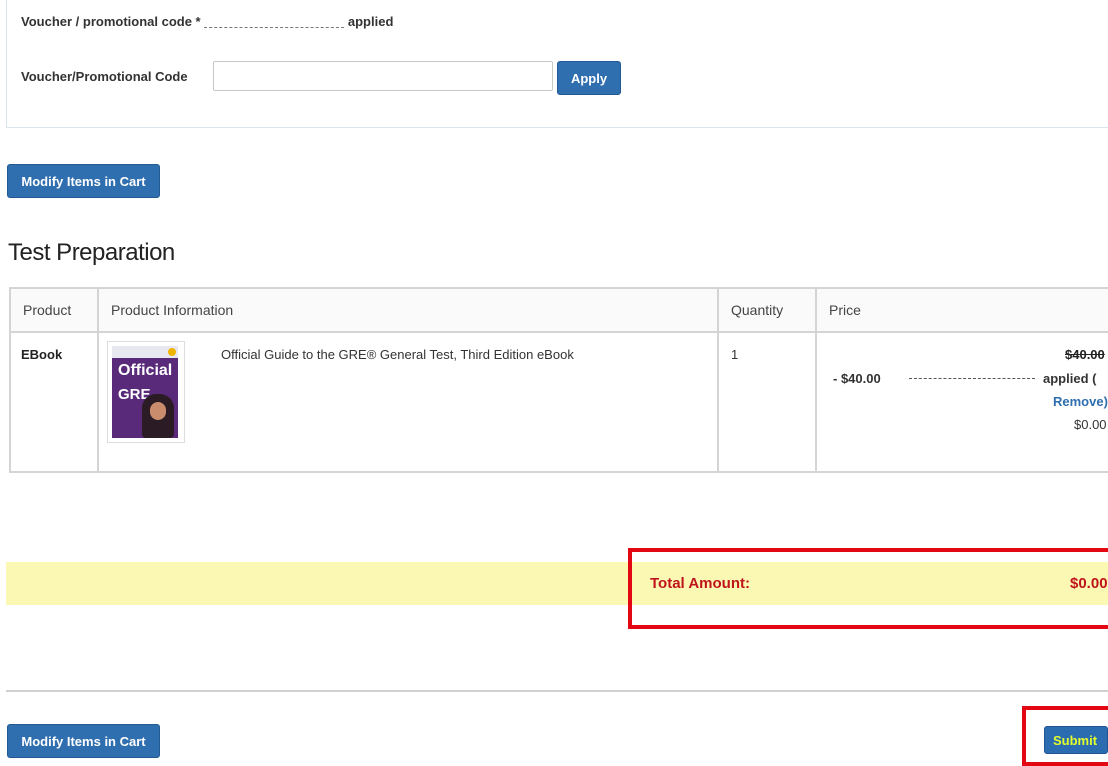 The width and height of the screenshot is (1108, 766). What do you see at coordinates (408, 310) in the screenshot?
I see `header-product-information: Product Information` at bounding box center [408, 310].